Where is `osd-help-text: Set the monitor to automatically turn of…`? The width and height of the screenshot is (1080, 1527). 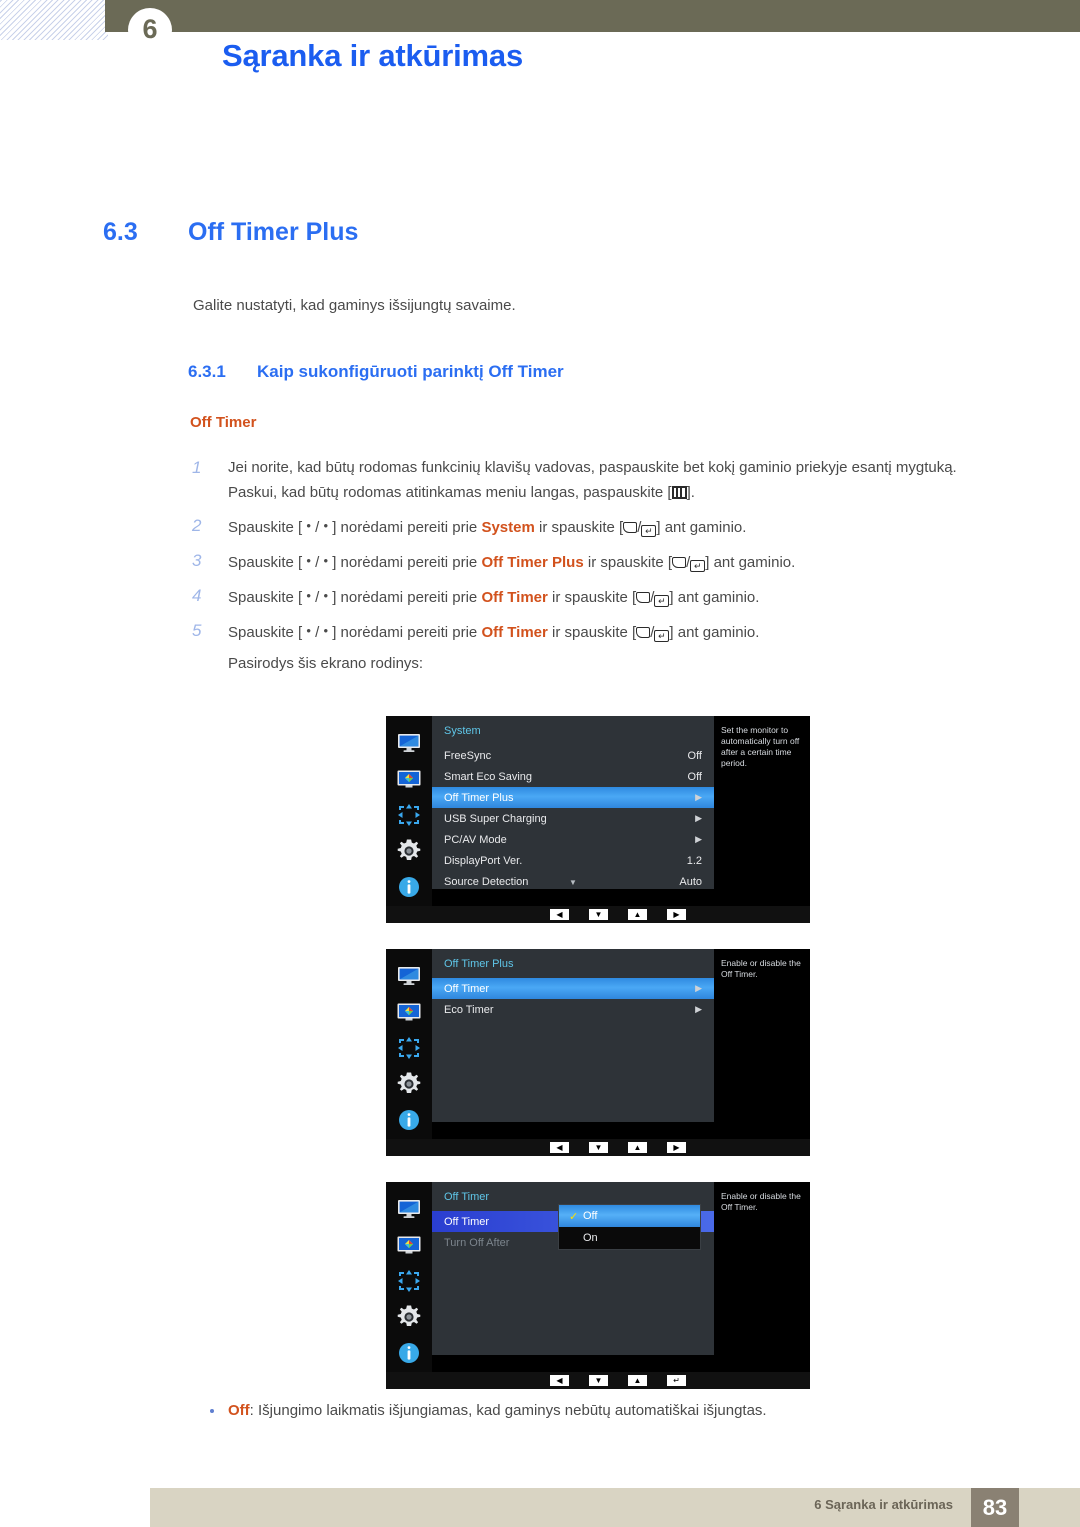
osd-help-text: Set the monitor to automatically turn of… is located at coordinates (762, 811).